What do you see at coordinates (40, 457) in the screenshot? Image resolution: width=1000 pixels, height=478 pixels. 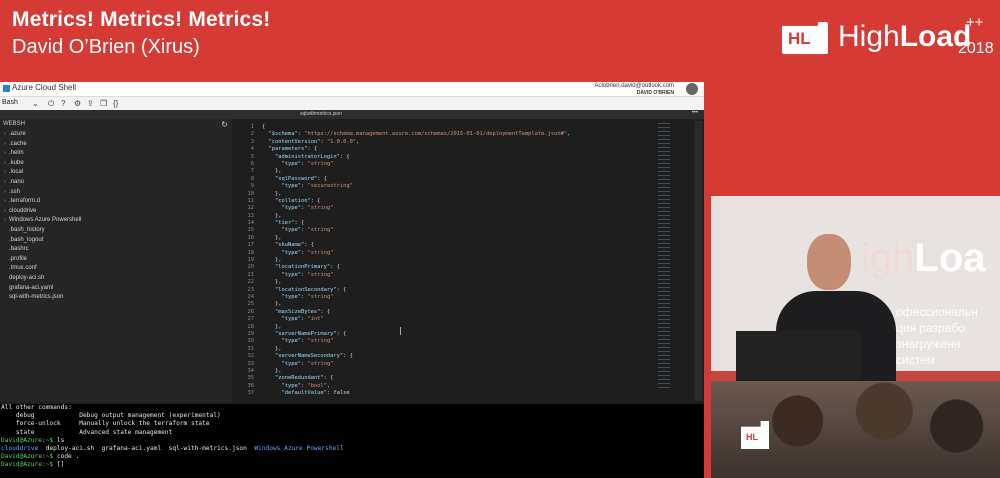 I see `terminal-line: David@Azure:~$ code .` at bounding box center [40, 457].